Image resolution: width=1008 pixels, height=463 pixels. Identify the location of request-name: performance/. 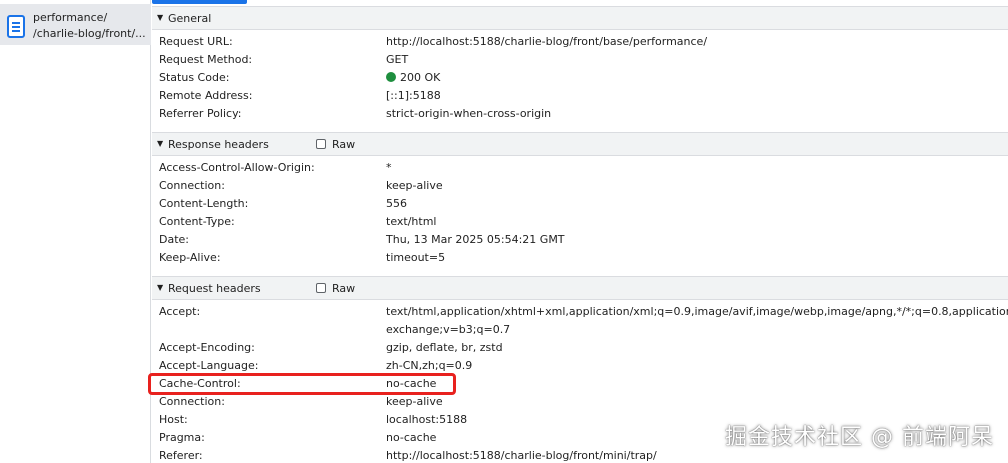
(70, 17).